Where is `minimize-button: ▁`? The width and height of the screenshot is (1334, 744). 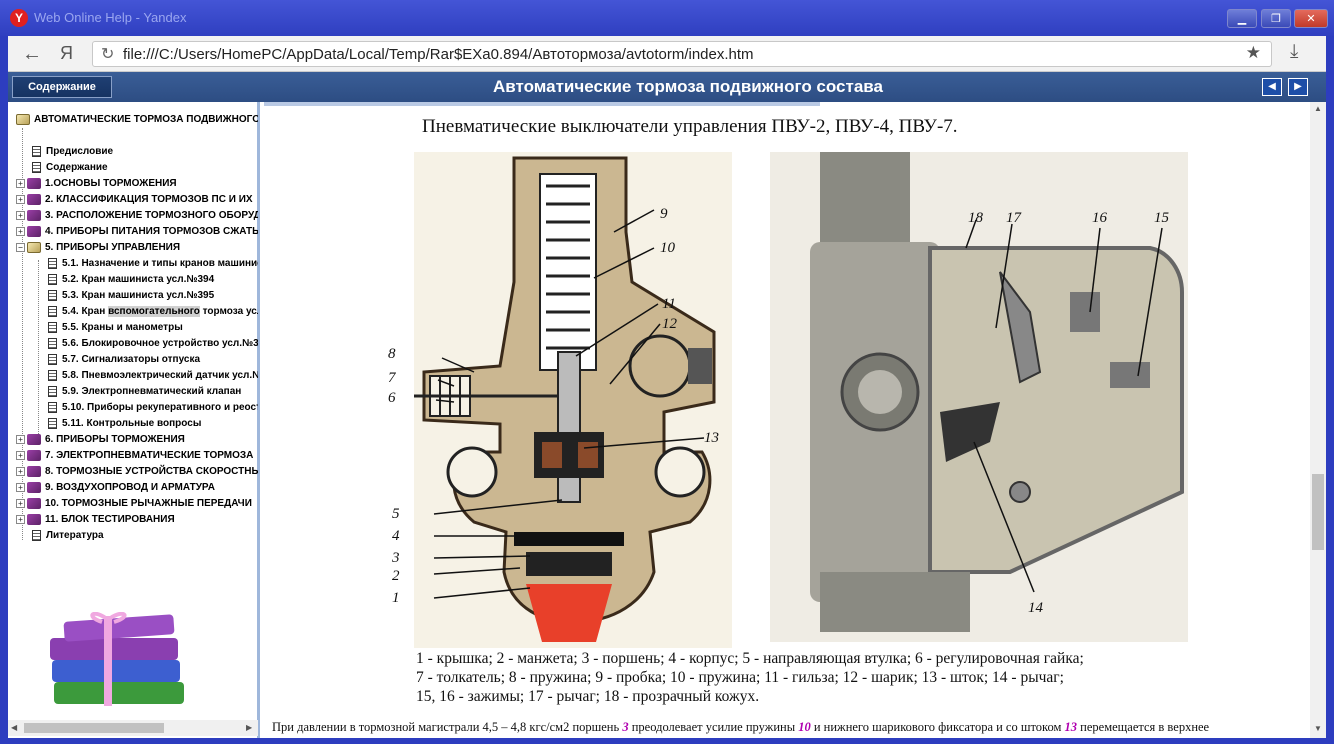 minimize-button: ▁ is located at coordinates (1242, 18).